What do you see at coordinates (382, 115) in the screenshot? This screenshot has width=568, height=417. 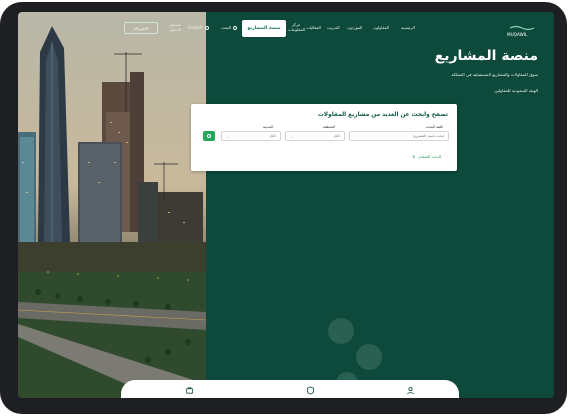 I see `search-card-title: تصفح وابحث عن العديد من مشاريع المقاولات` at bounding box center [382, 115].